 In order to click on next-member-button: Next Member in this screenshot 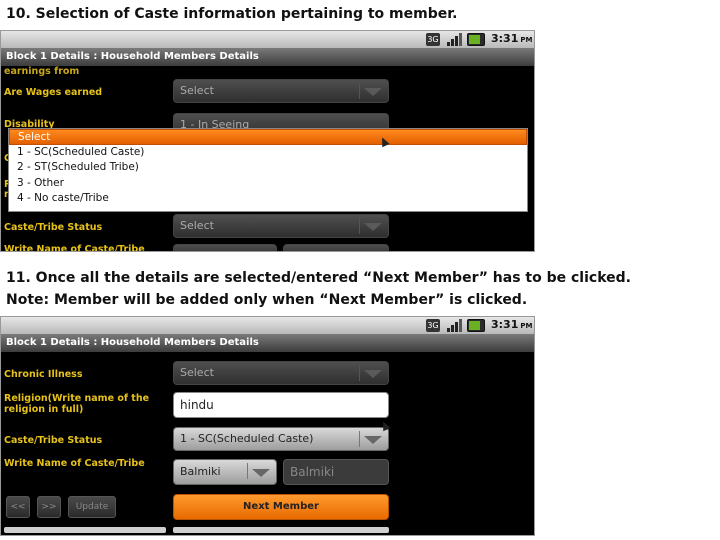, I will do `click(281, 507)`.